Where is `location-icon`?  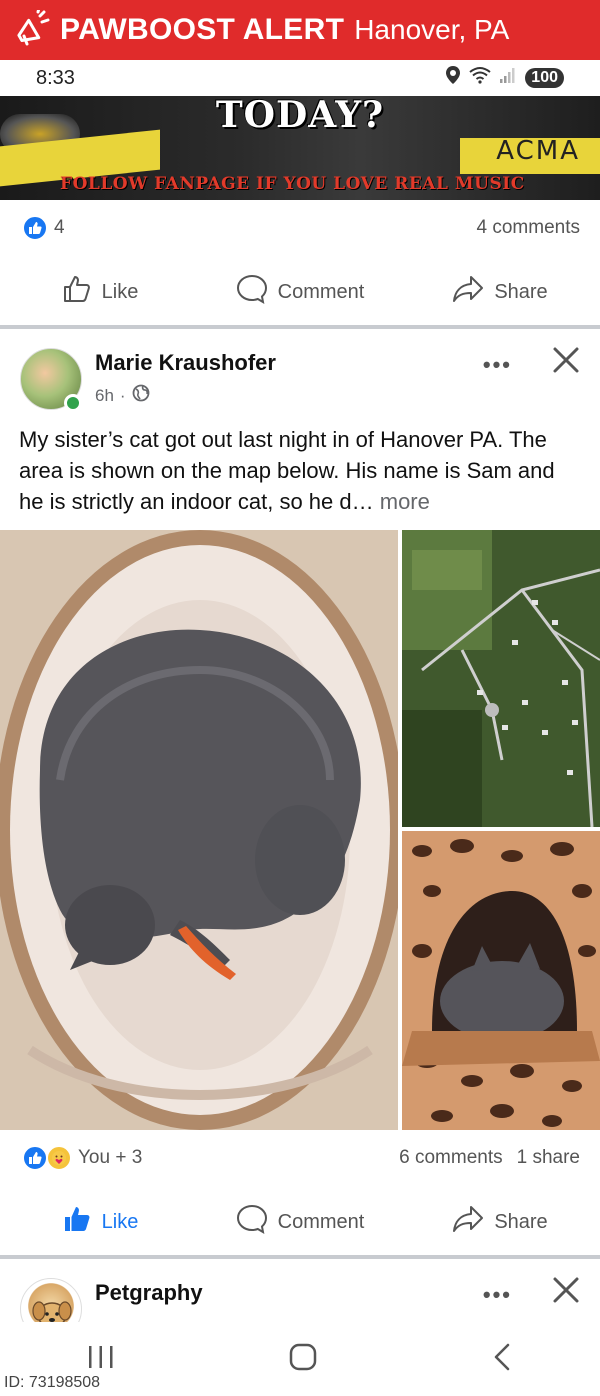 location-icon is located at coordinates (453, 78).